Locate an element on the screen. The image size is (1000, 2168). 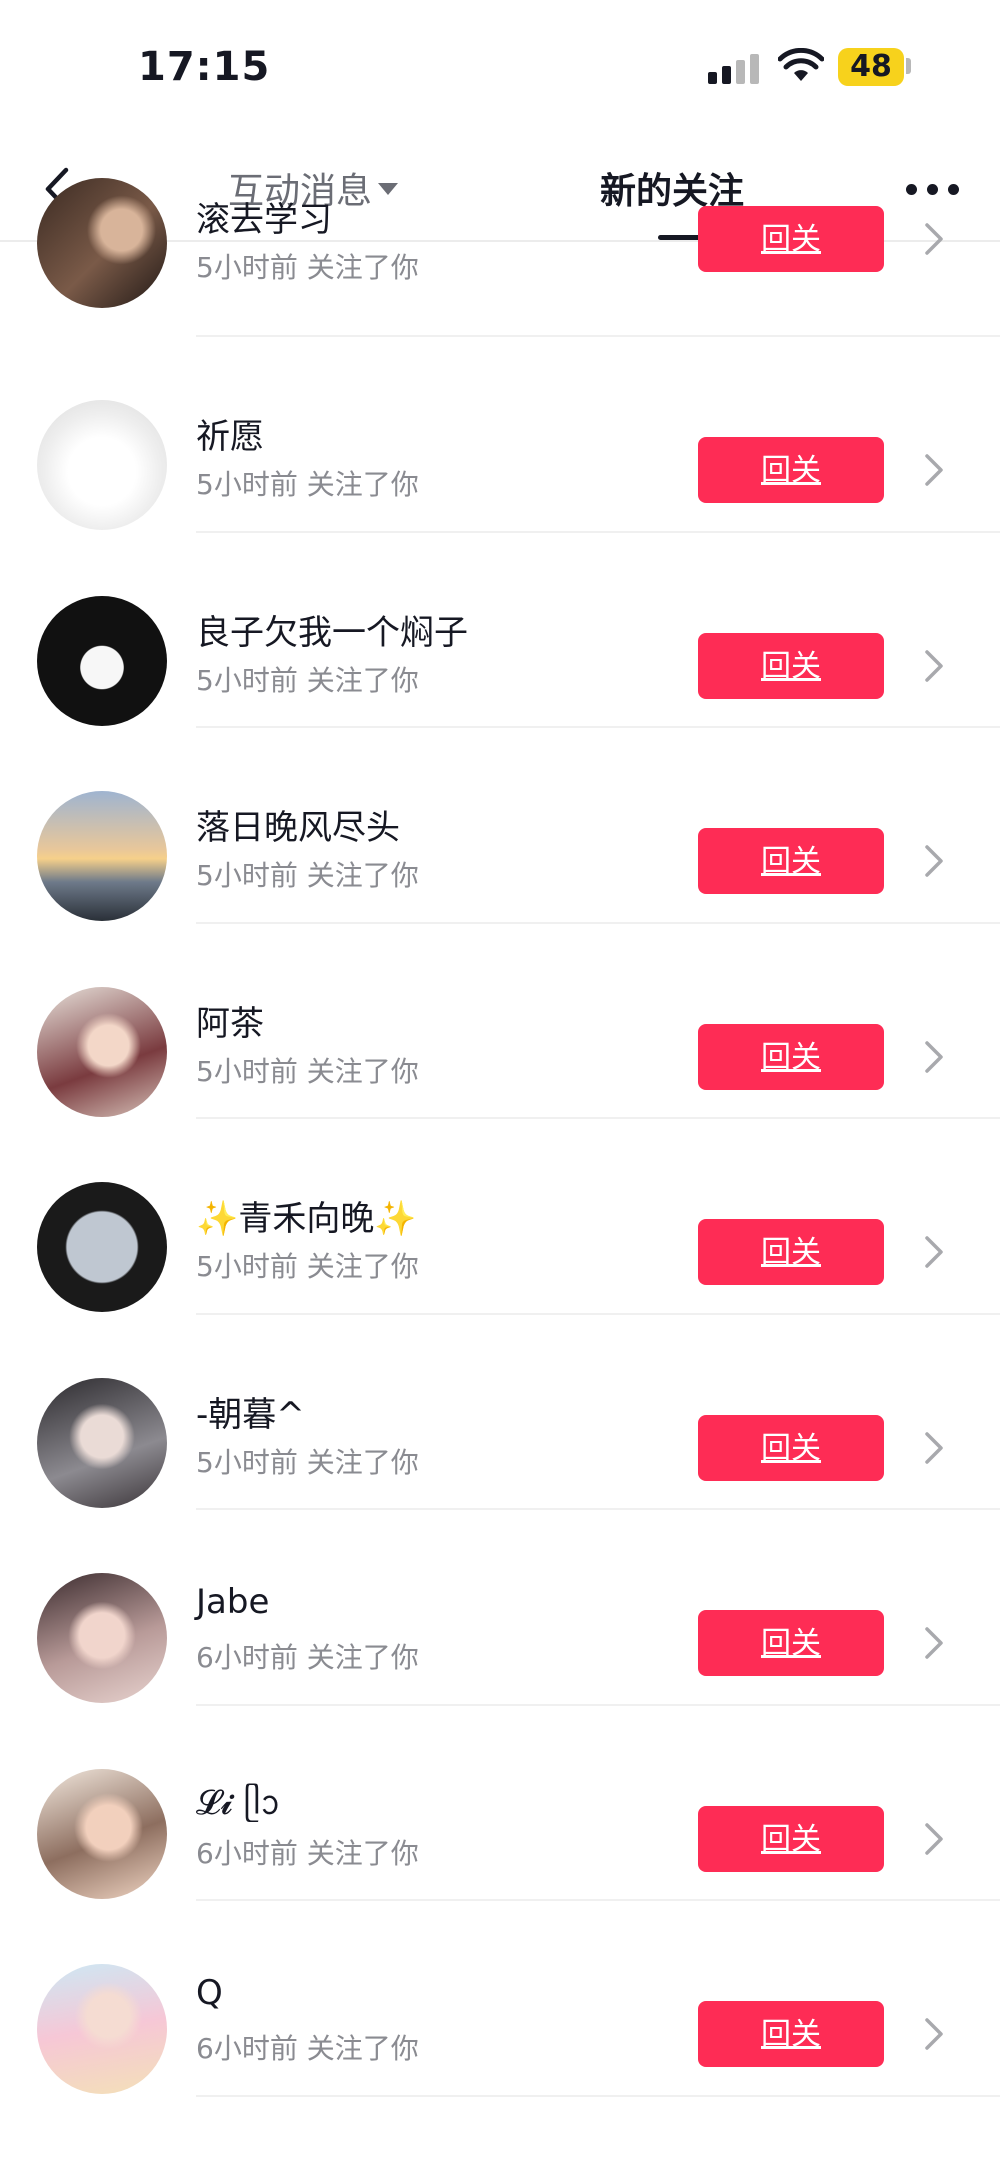
list-item: Jabe 6小时前 关注了你 回关 is located at coordinates (500, 1608).